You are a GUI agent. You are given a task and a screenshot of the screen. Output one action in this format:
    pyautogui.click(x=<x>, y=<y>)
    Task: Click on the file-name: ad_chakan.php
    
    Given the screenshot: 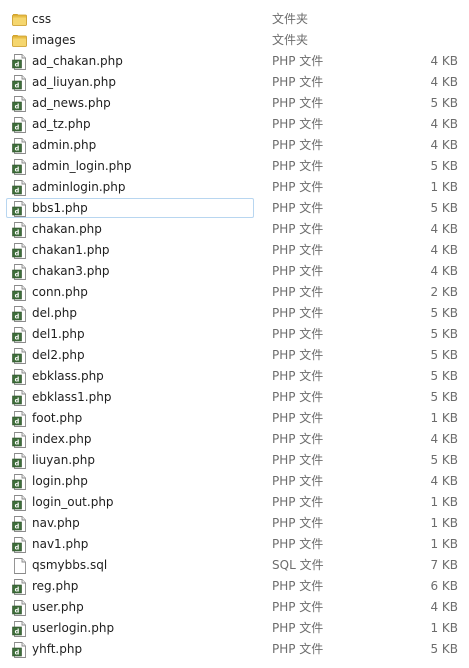 What is the action you would take?
    pyautogui.click(x=77, y=61)
    